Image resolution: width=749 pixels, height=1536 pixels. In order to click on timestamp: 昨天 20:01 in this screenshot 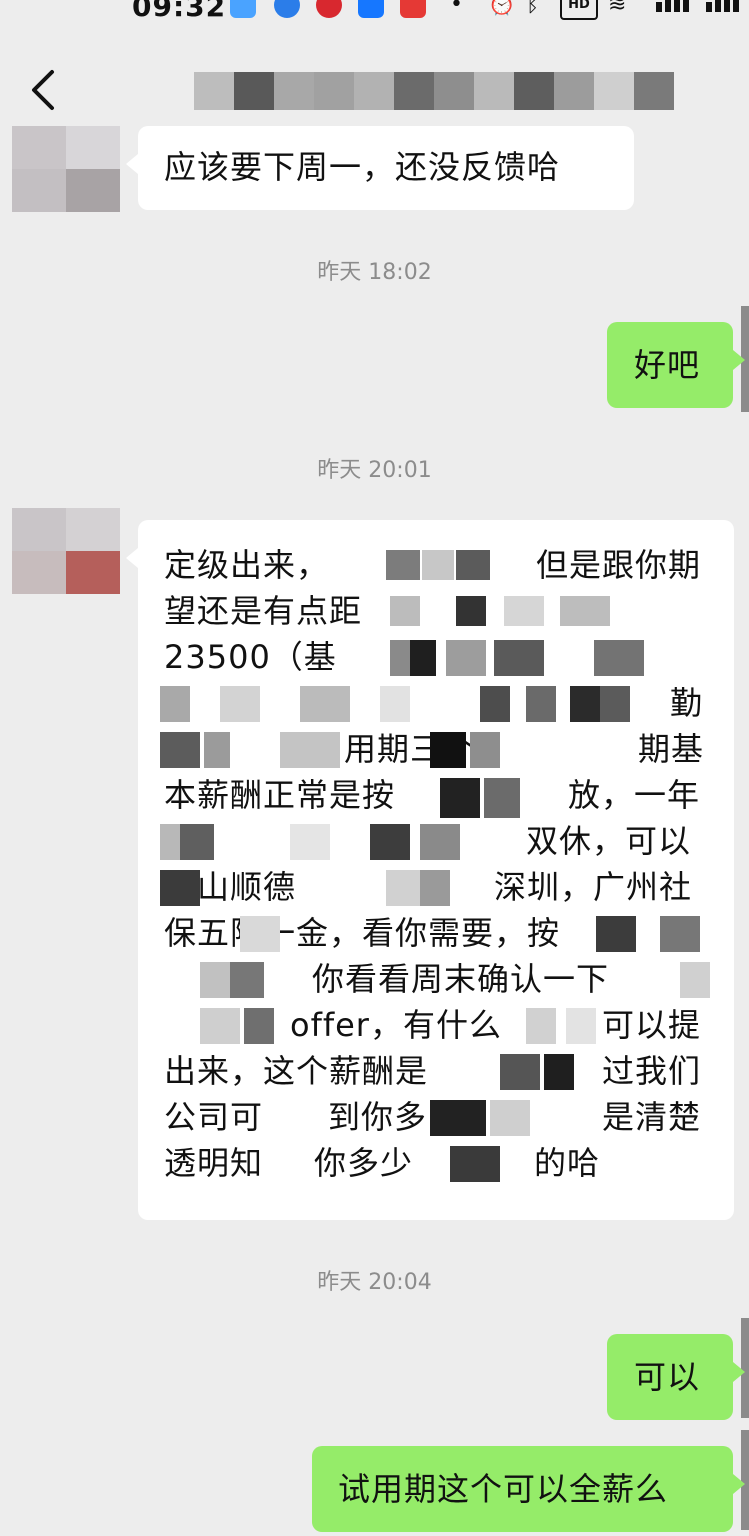, I will do `click(374, 470)`.